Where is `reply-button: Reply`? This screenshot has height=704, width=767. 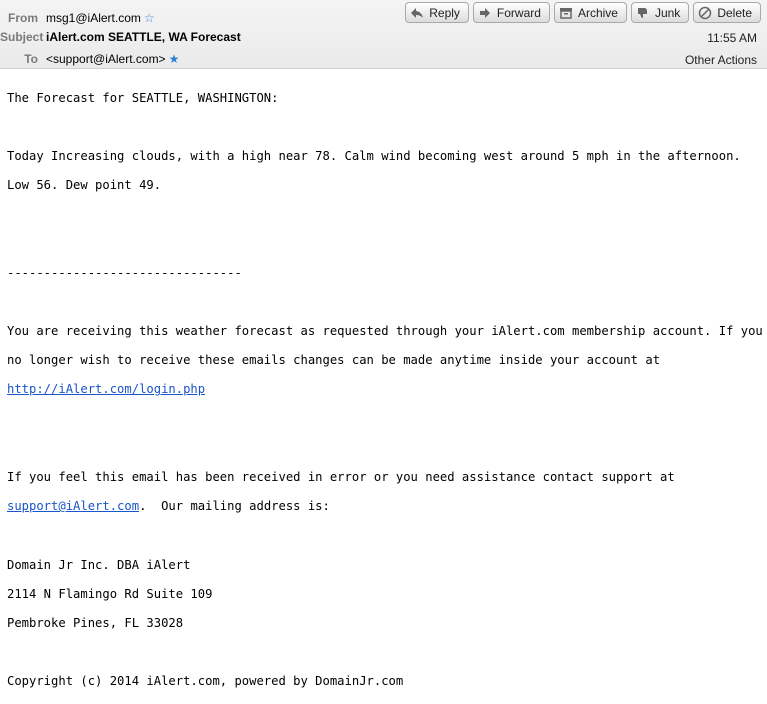 reply-button: Reply is located at coordinates (437, 12).